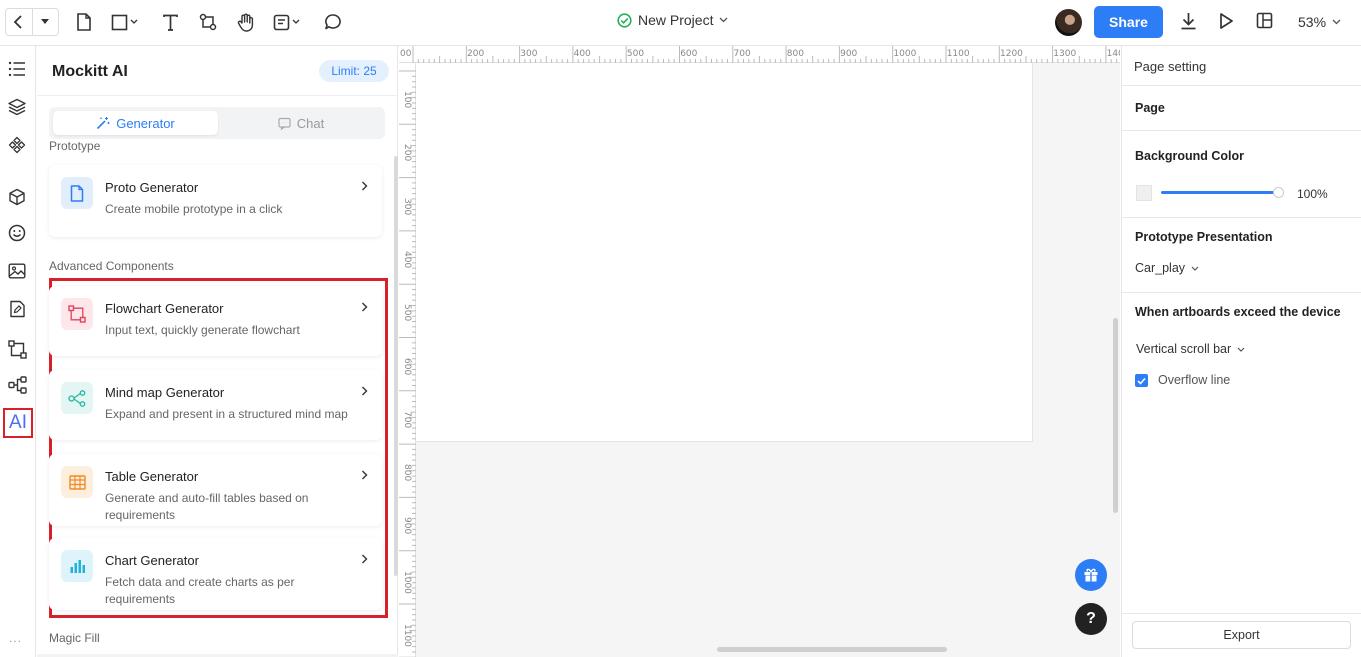 The height and width of the screenshot is (657, 1361). Describe the element at coordinates (354, 71) in the screenshot. I see `limit-badge: Limit: 25` at that location.